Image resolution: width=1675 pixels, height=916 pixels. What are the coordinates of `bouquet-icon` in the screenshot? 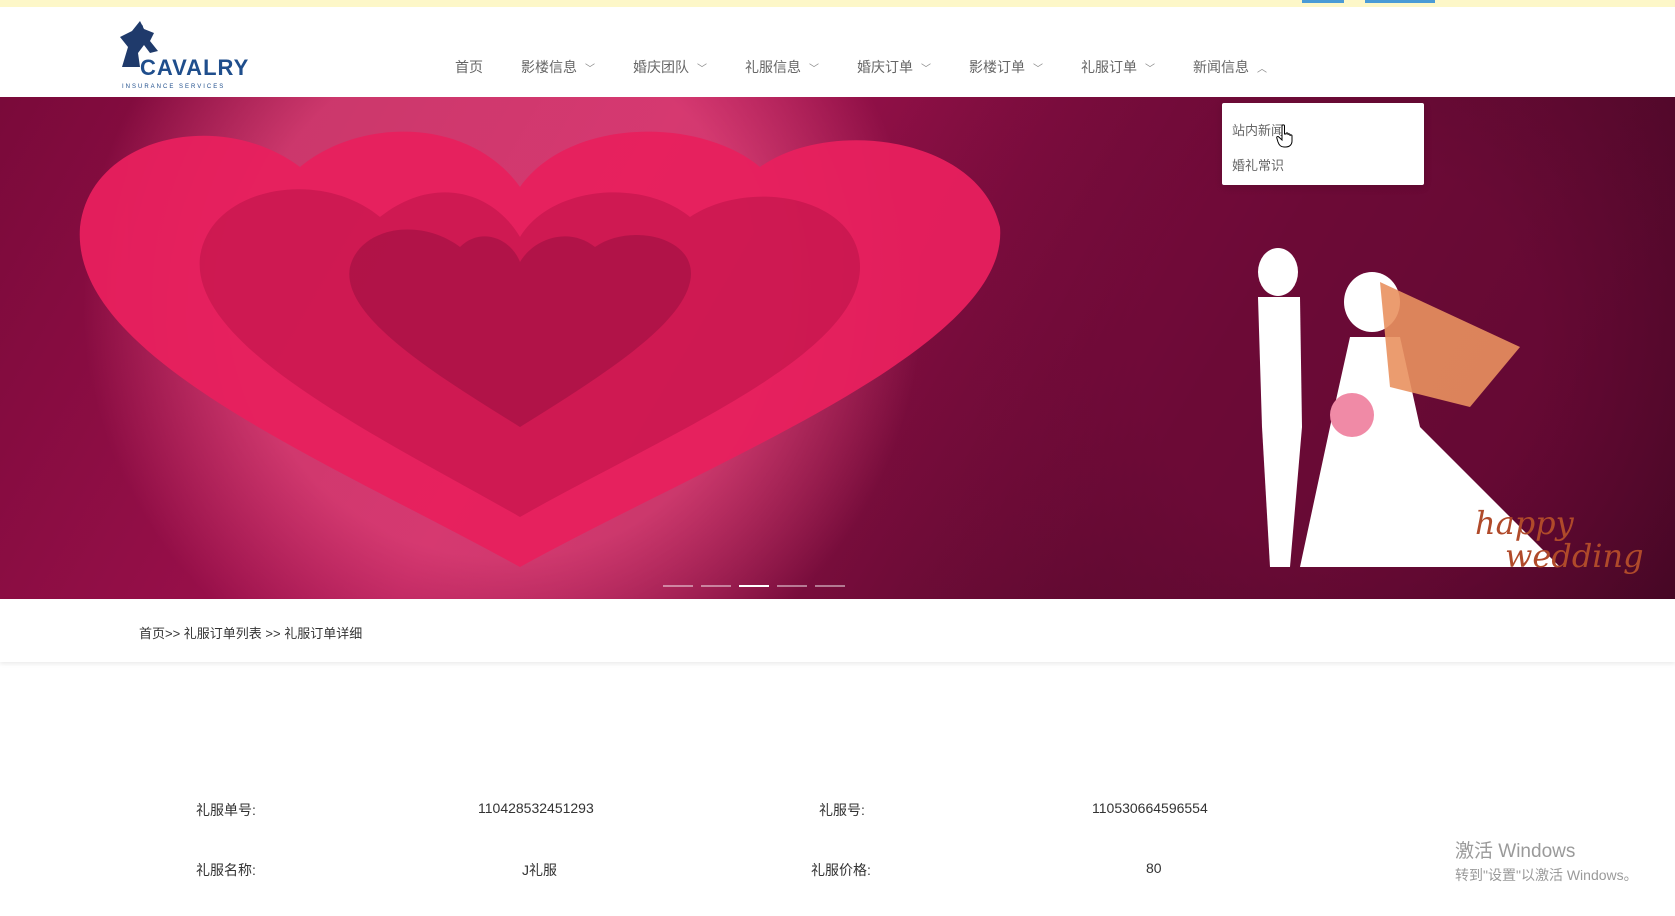 It's located at (1352, 415).